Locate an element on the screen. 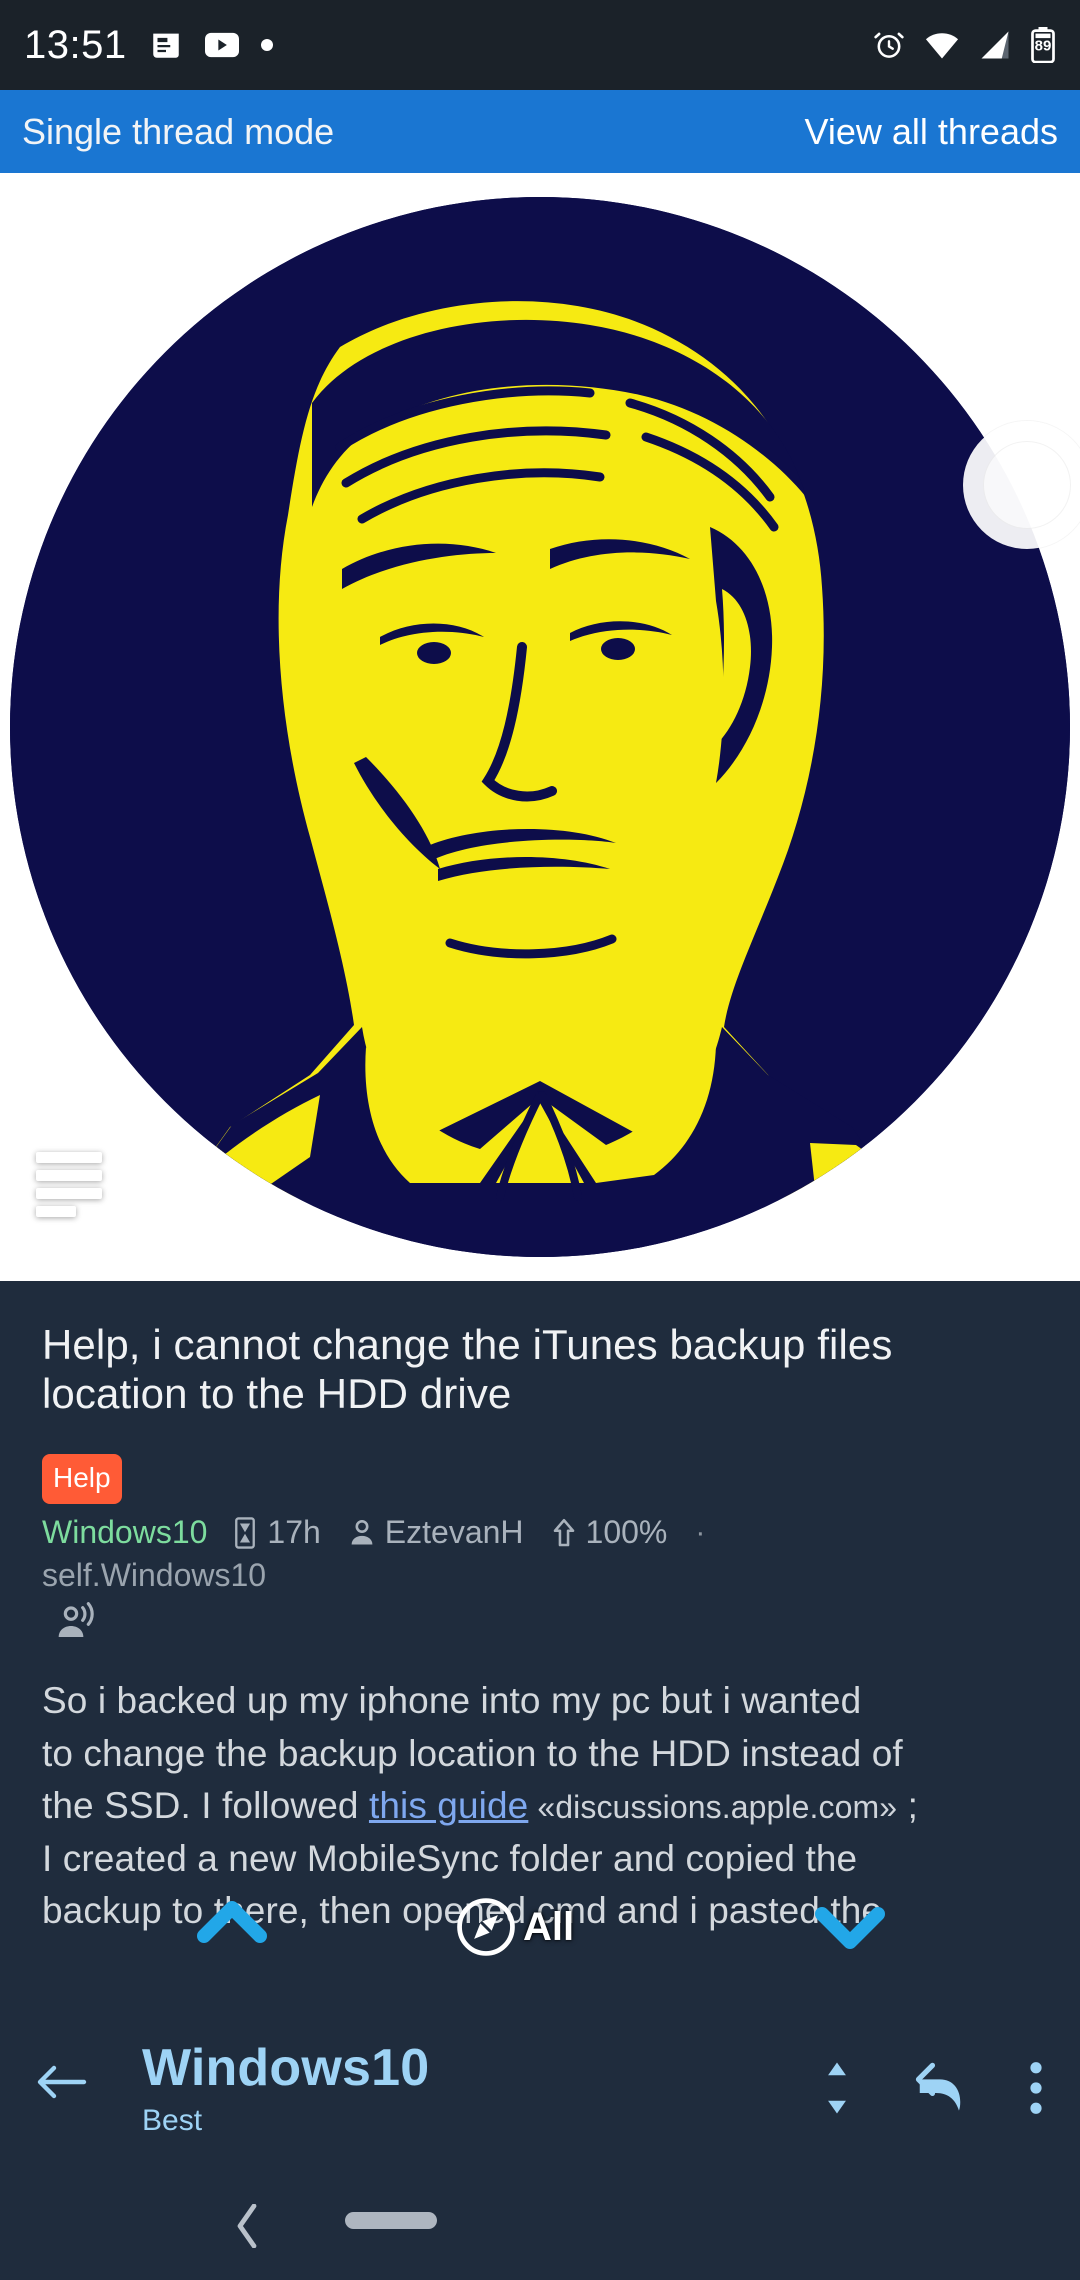 The height and width of the screenshot is (2280, 1080). battery-level-text: 89 is located at coordinates (1043, 46).